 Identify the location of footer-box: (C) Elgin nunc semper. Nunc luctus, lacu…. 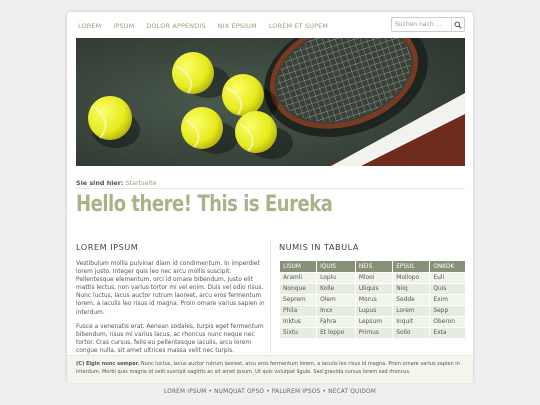
(270, 369).